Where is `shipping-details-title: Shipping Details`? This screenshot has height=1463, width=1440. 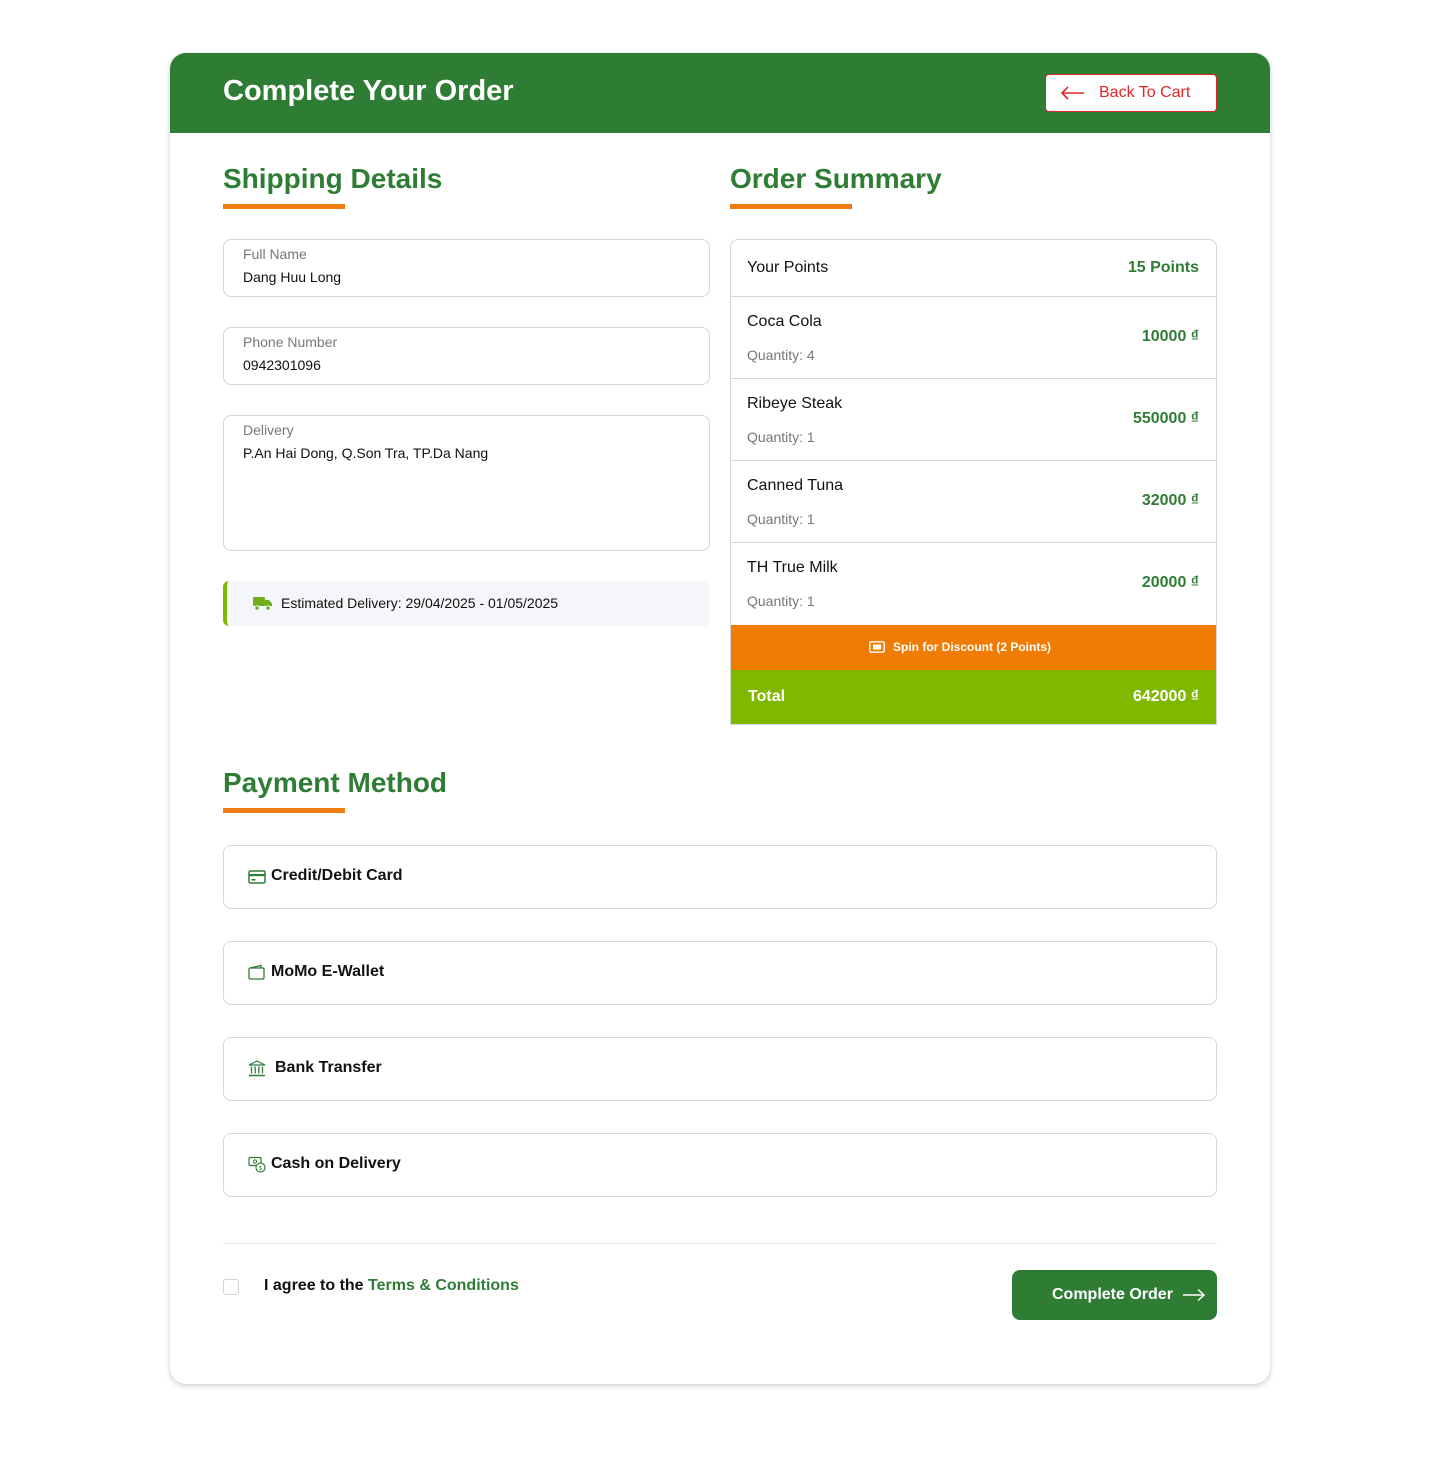
shipping-details-title: Shipping Details is located at coordinates (333, 178).